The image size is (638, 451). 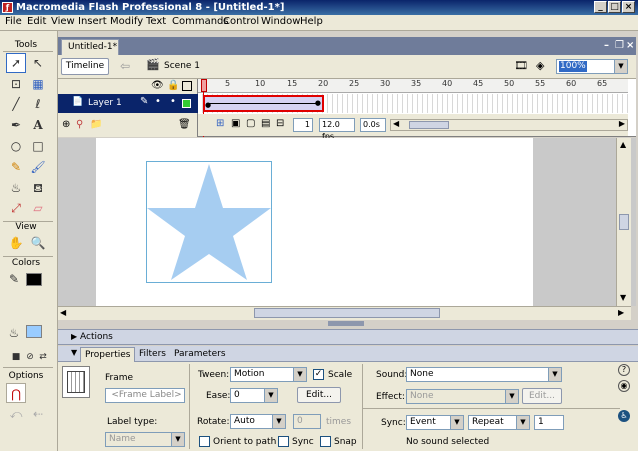 I want to click on repeat-select: Repeat ▼, so click(x=499, y=422).